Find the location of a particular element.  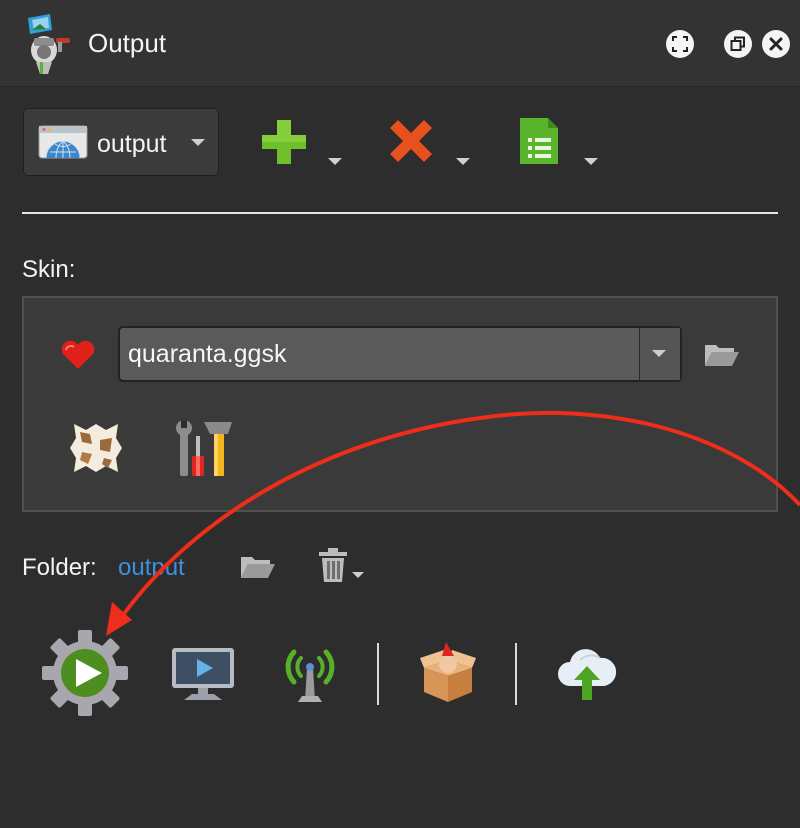

browser-globe-icon is located at coordinates (63, 142).